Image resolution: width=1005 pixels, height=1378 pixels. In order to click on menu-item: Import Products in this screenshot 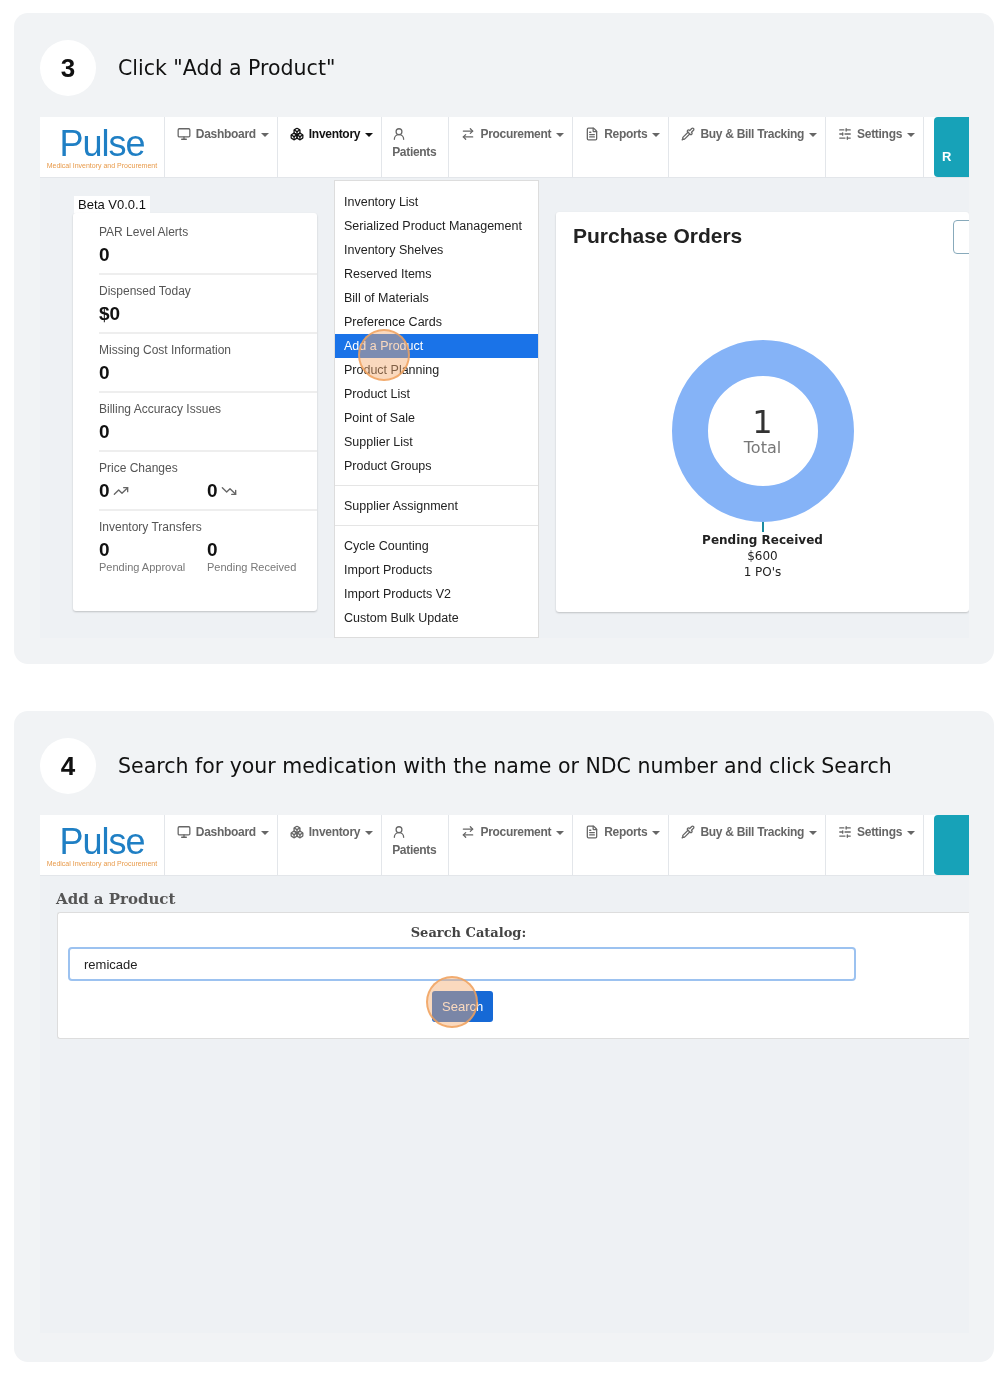, I will do `click(436, 570)`.